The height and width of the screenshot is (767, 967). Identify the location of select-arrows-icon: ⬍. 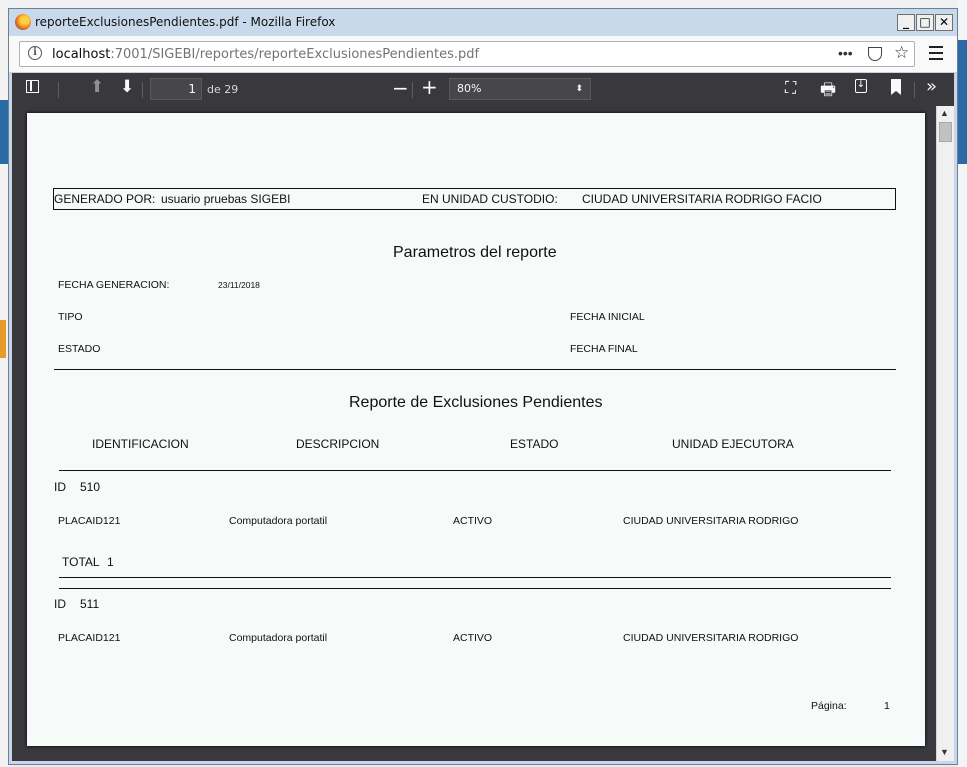
(579, 89).